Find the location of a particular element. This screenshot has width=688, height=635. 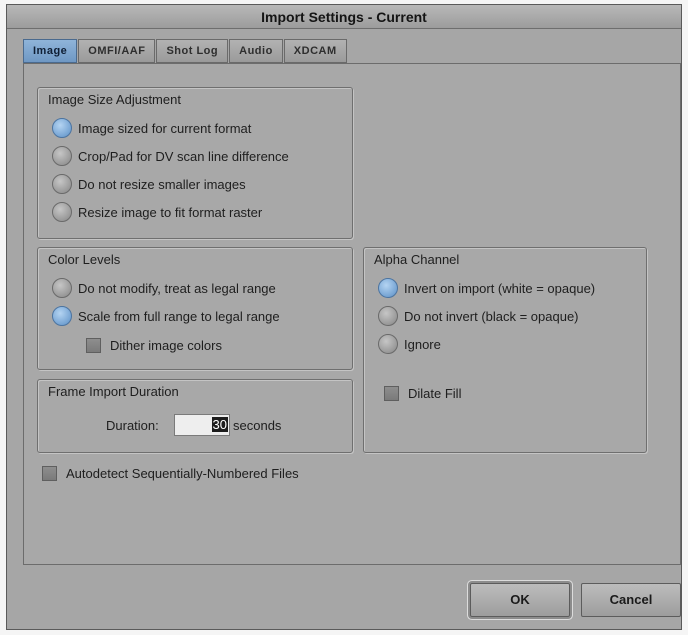

option-label: Do not modify, treat as legal range is located at coordinates (177, 288).